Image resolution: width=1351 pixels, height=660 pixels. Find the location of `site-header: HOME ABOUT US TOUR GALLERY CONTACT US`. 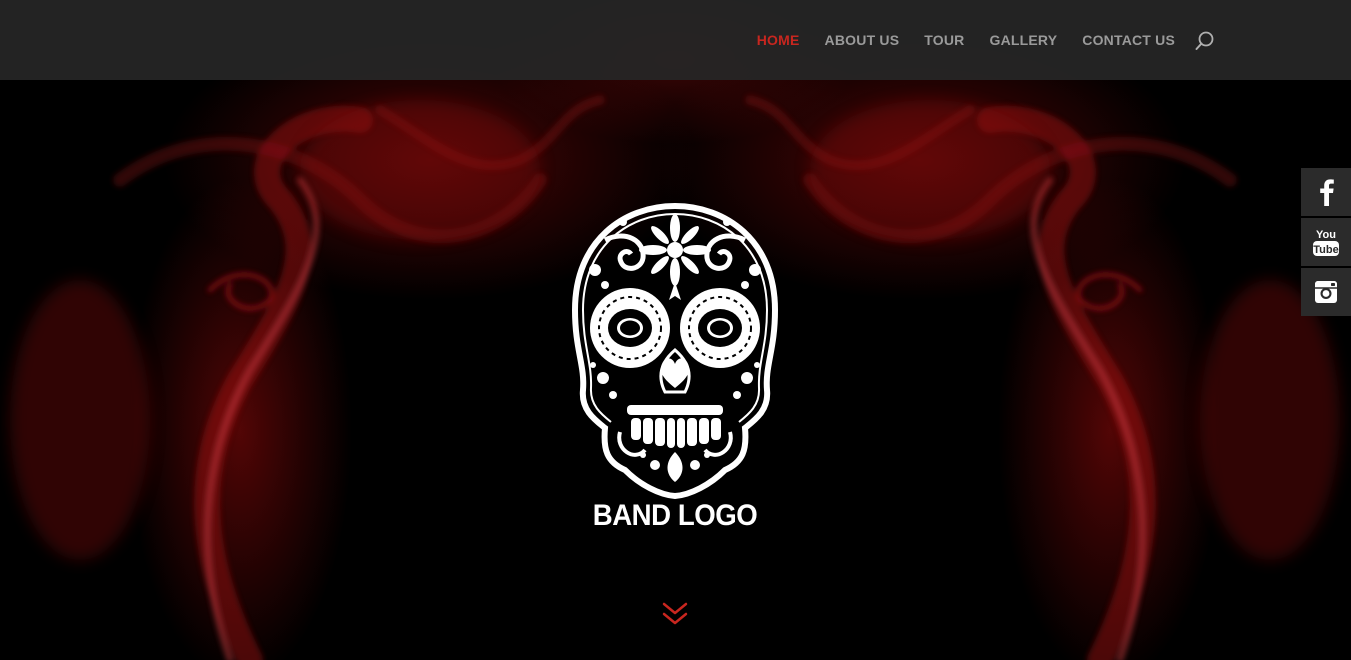

site-header: HOME ABOUT US TOUR GALLERY CONTACT US is located at coordinates (675, 40).